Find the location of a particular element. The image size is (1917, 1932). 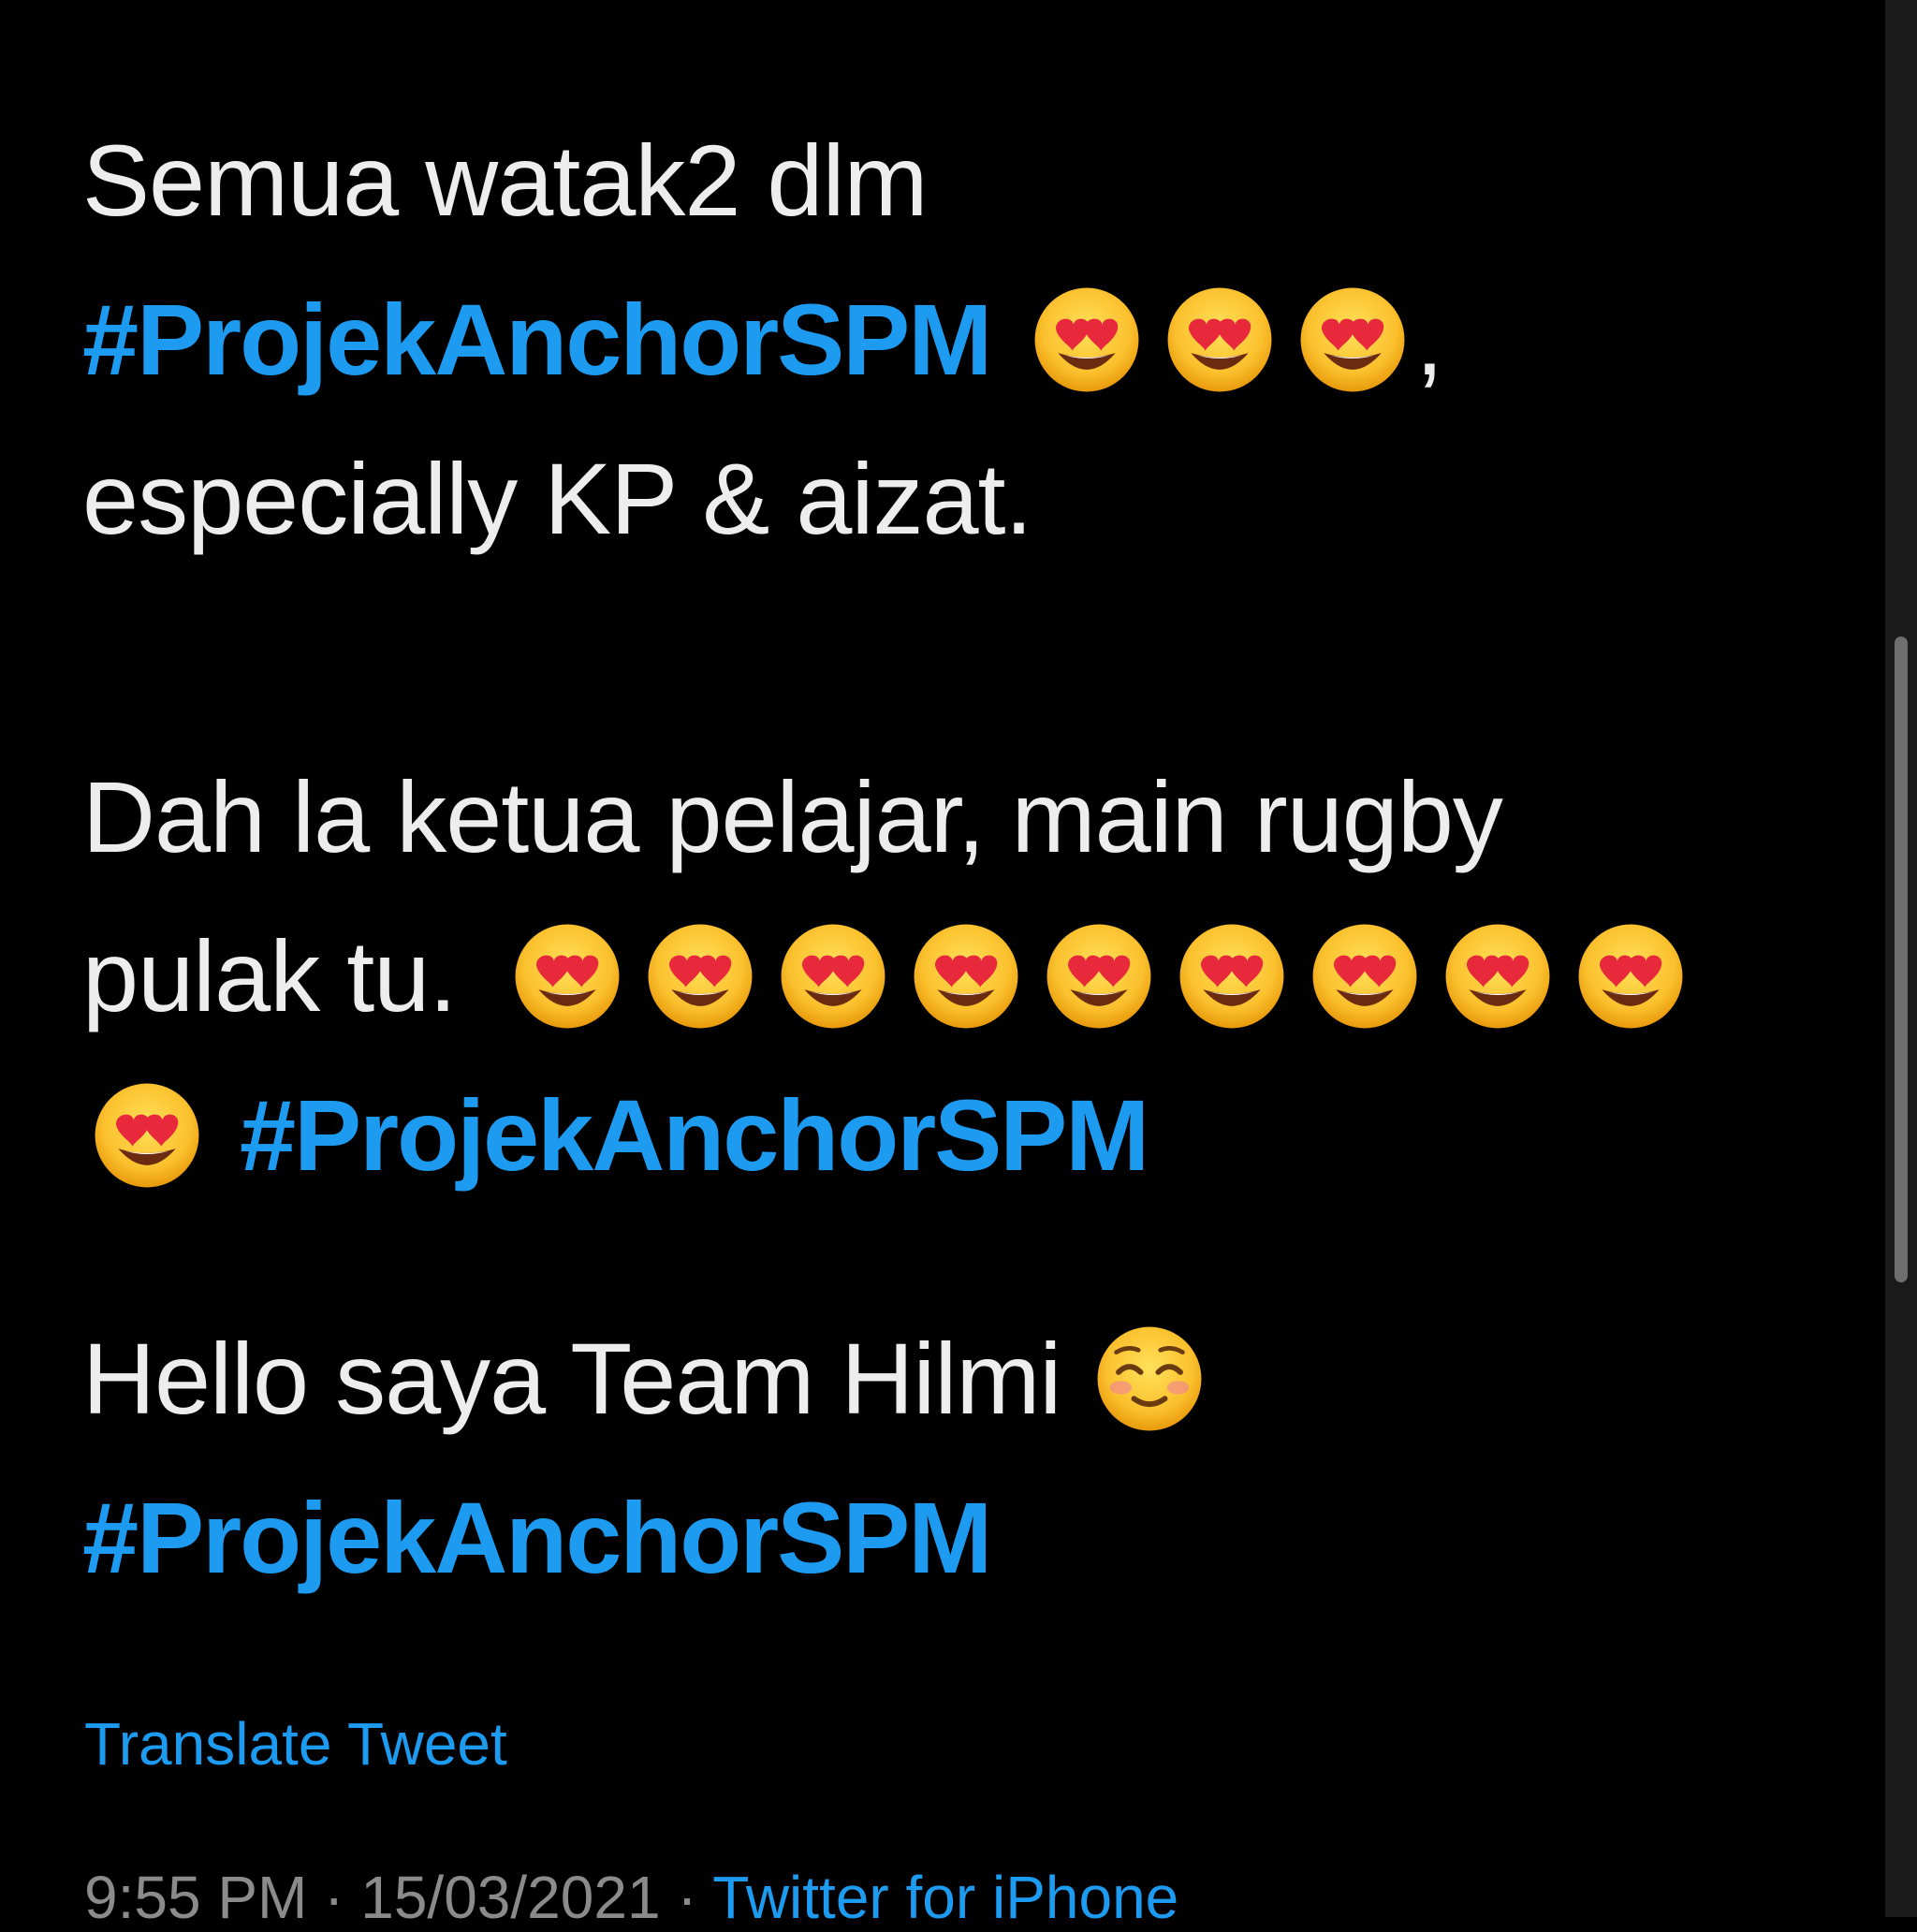

tweet-line: especially KP & aizat. is located at coordinates (943, 499).